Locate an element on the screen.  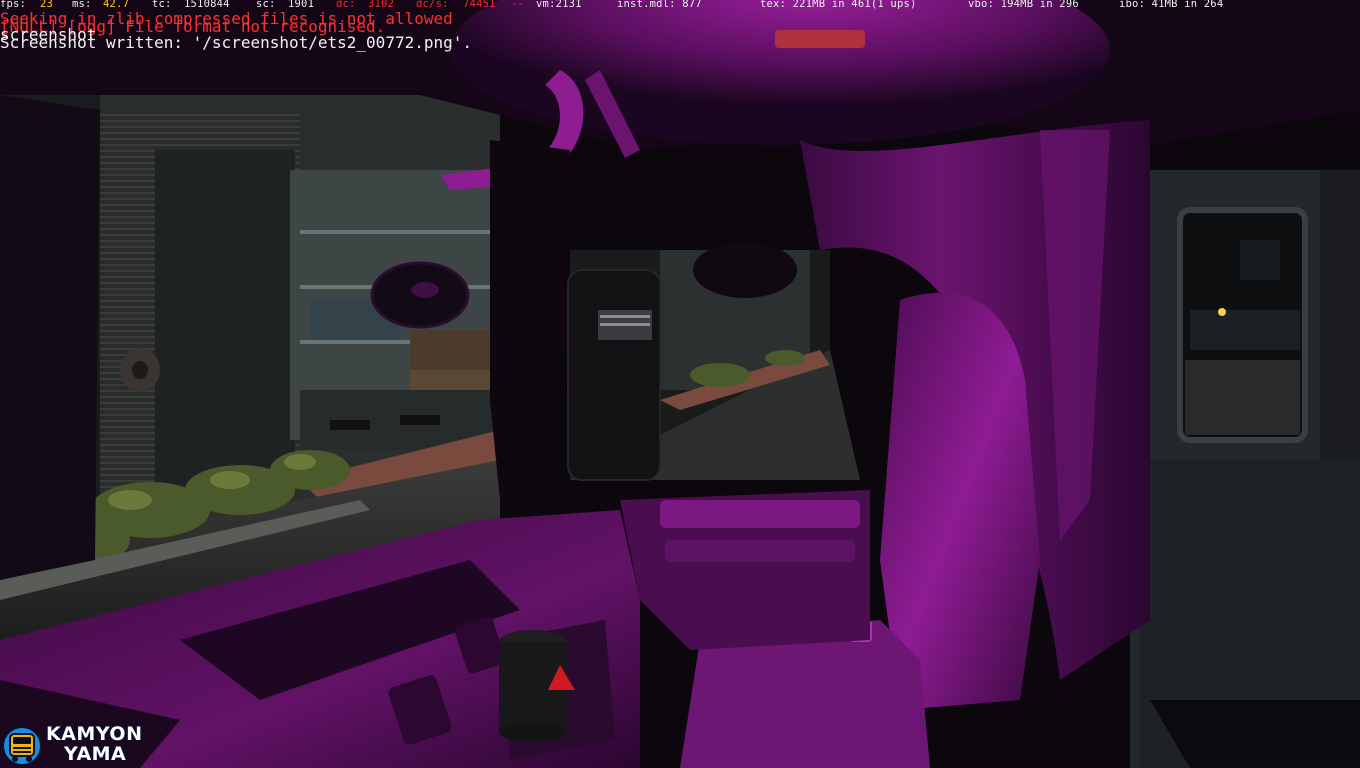
tc-label: tc: is located at coordinates (162, 5).